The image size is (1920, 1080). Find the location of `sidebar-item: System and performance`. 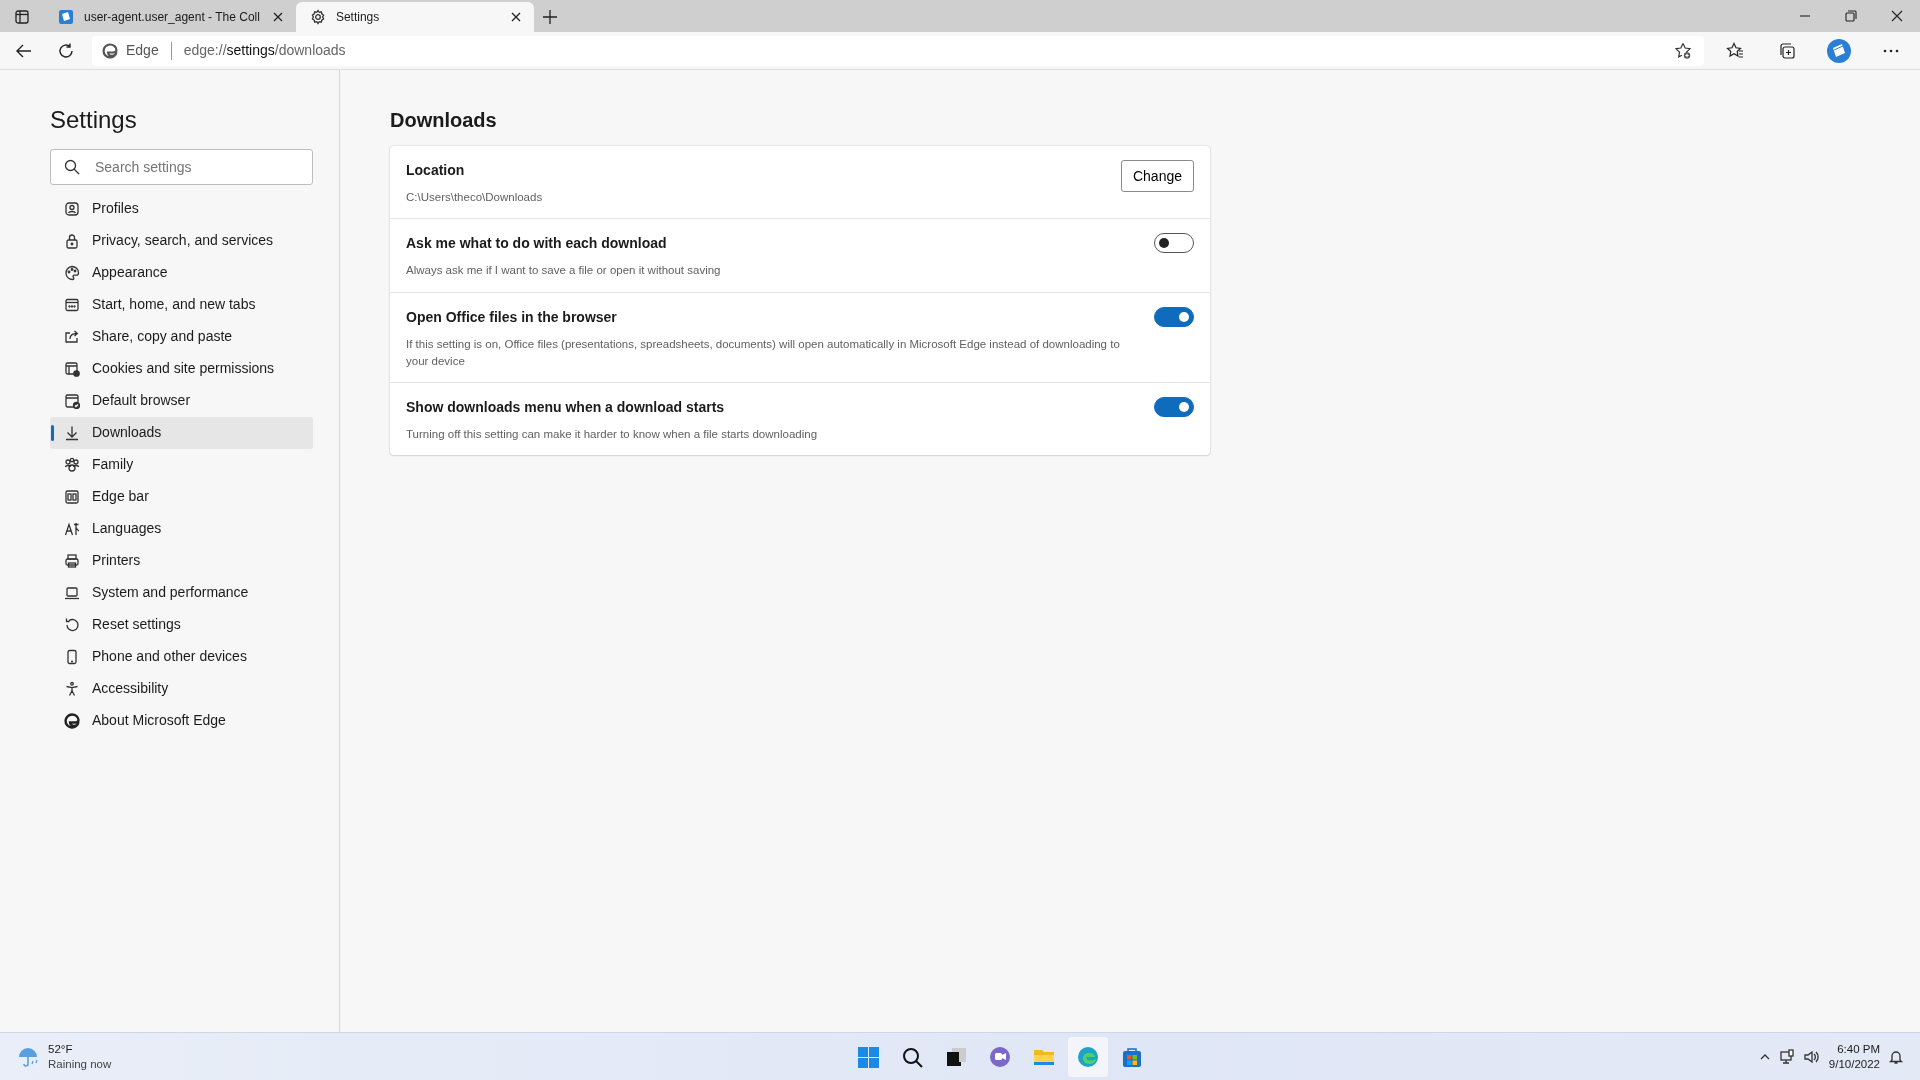

sidebar-item: System and performance is located at coordinates (181, 592).